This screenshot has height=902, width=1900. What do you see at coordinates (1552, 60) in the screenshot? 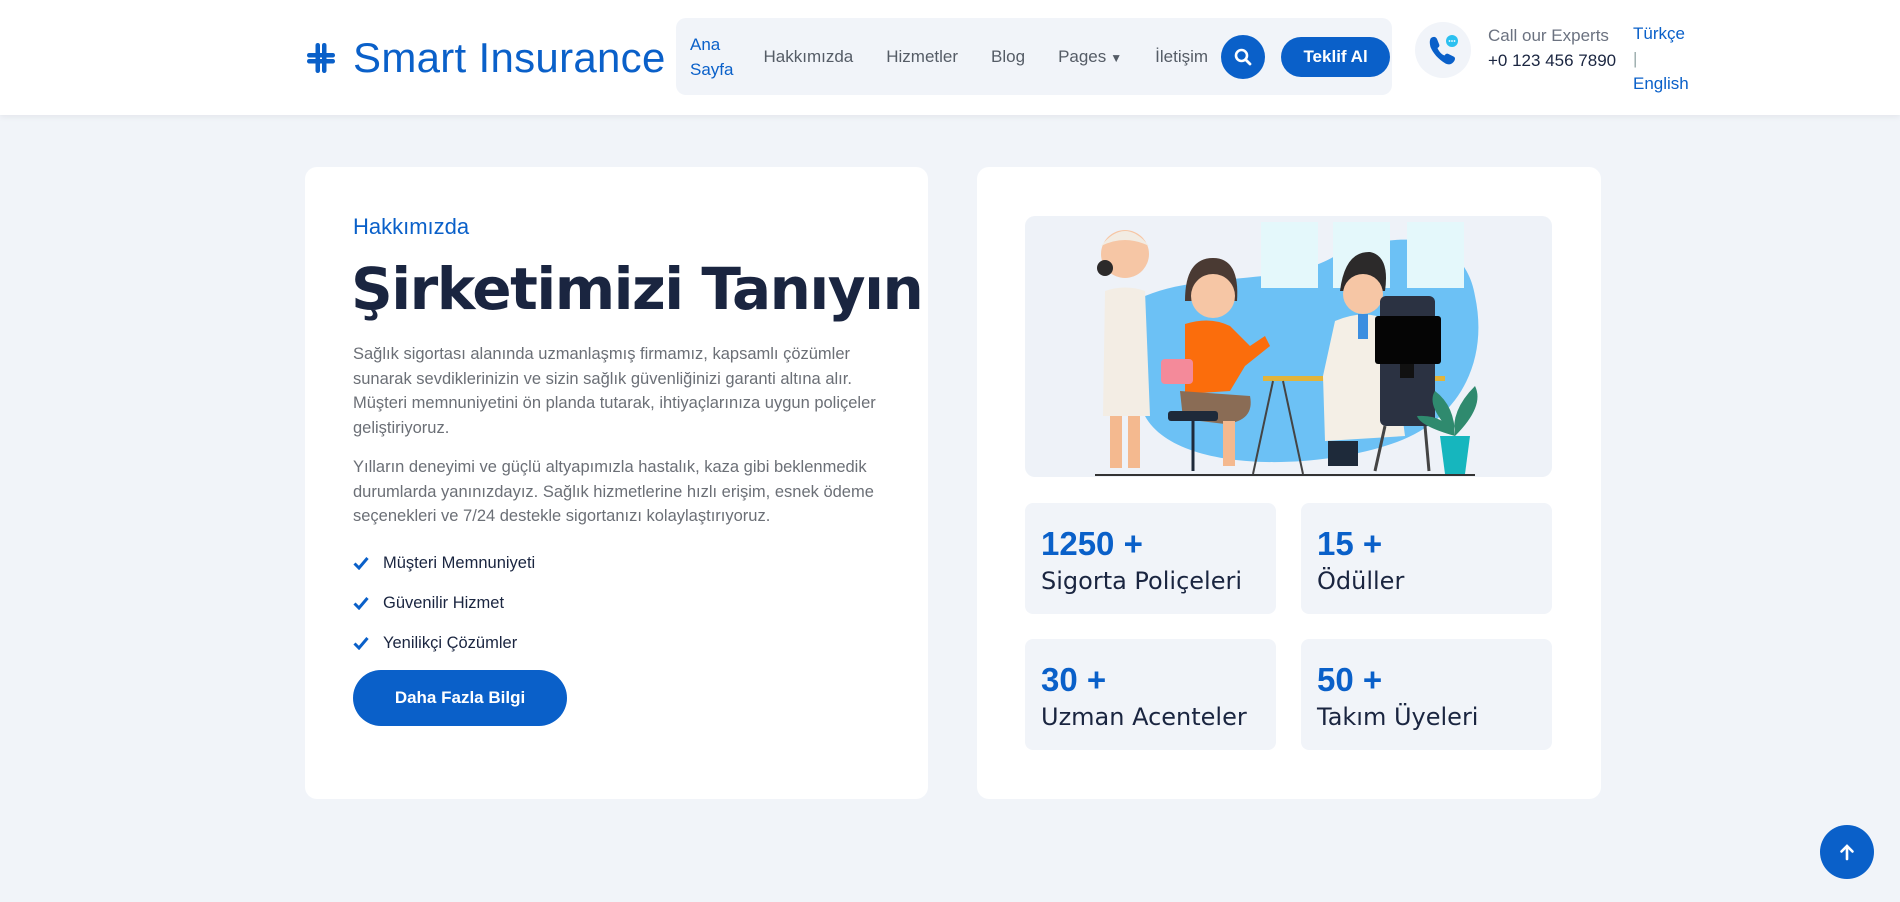
I see `phone-number: +0 123 456 7890` at bounding box center [1552, 60].